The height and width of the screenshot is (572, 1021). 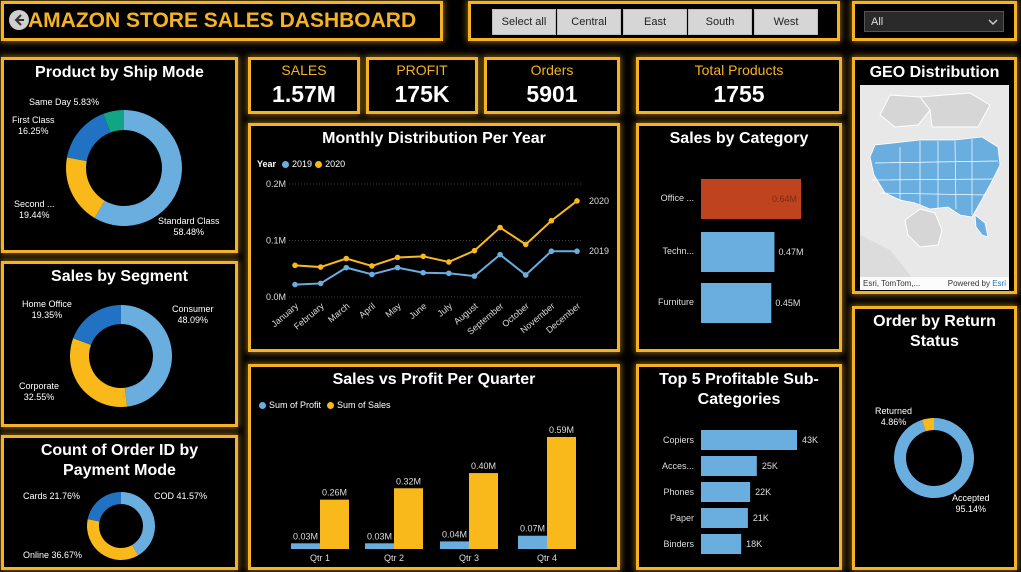 I want to click on data-label: 0.26M, so click(x=334, y=493).